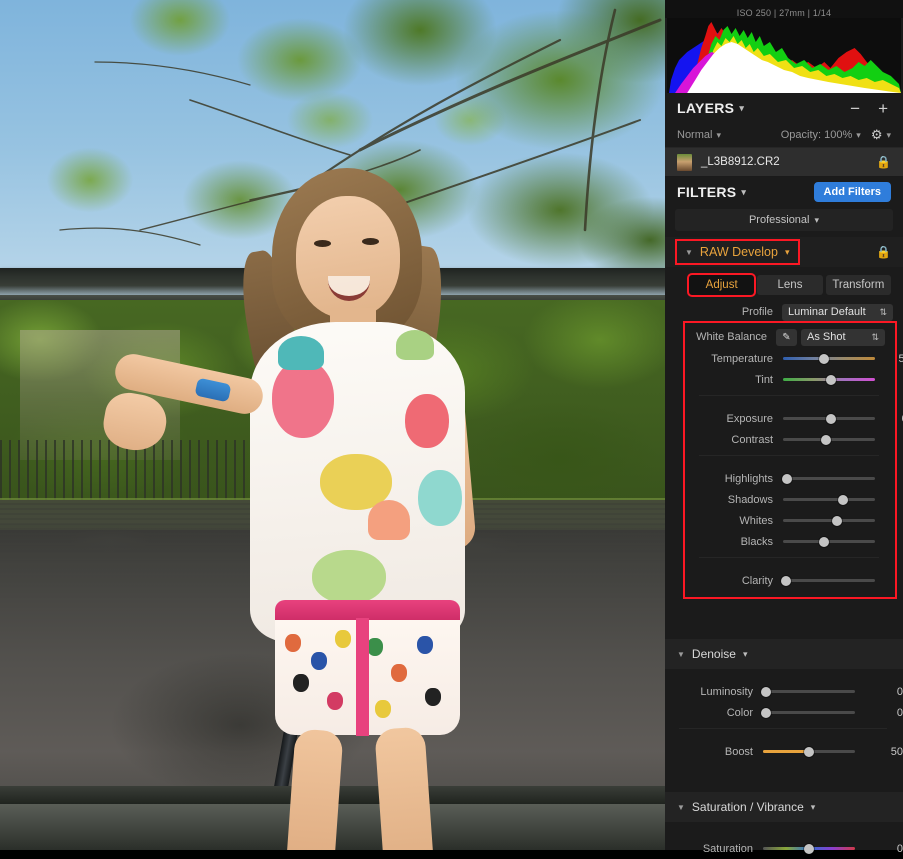  I want to click on histogram-svg, so click(784, 55).